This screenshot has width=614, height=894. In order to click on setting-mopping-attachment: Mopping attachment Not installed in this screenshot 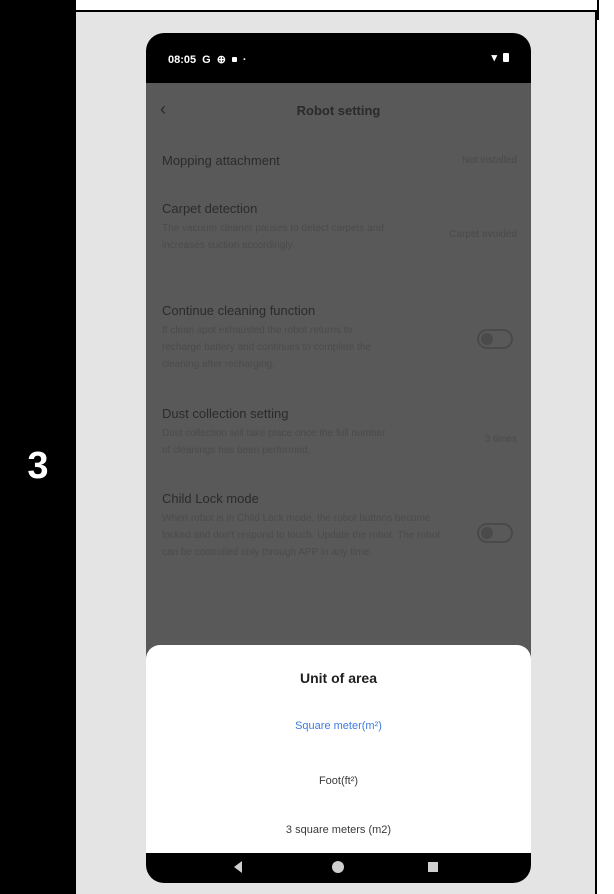, I will do `click(339, 160)`.